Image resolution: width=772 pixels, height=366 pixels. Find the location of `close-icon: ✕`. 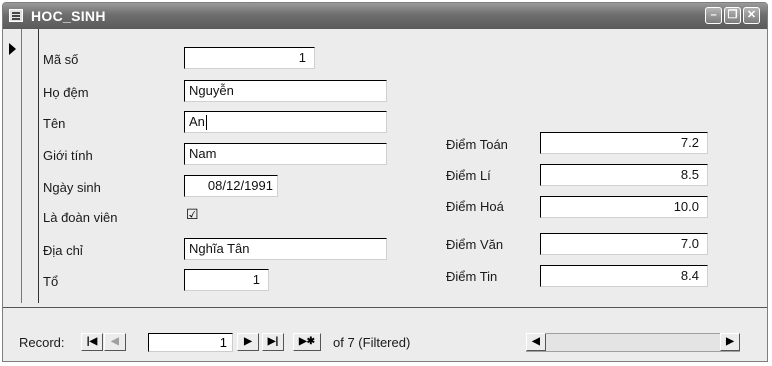

close-icon: ✕ is located at coordinates (751, 15).